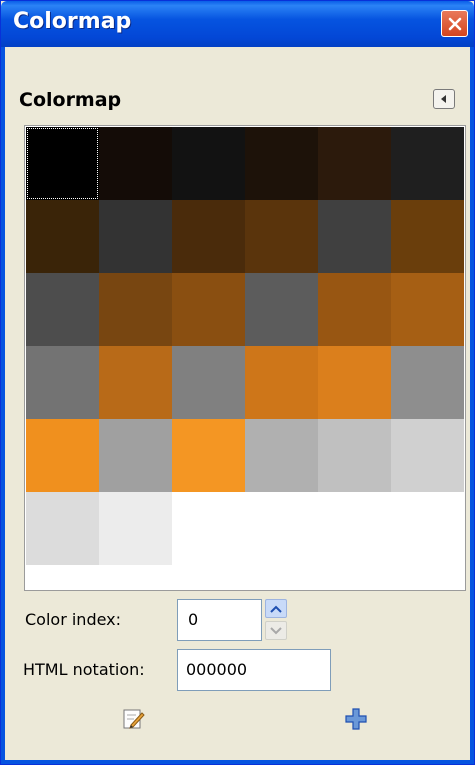 The height and width of the screenshot is (765, 475). I want to click on close-button, so click(454, 23).